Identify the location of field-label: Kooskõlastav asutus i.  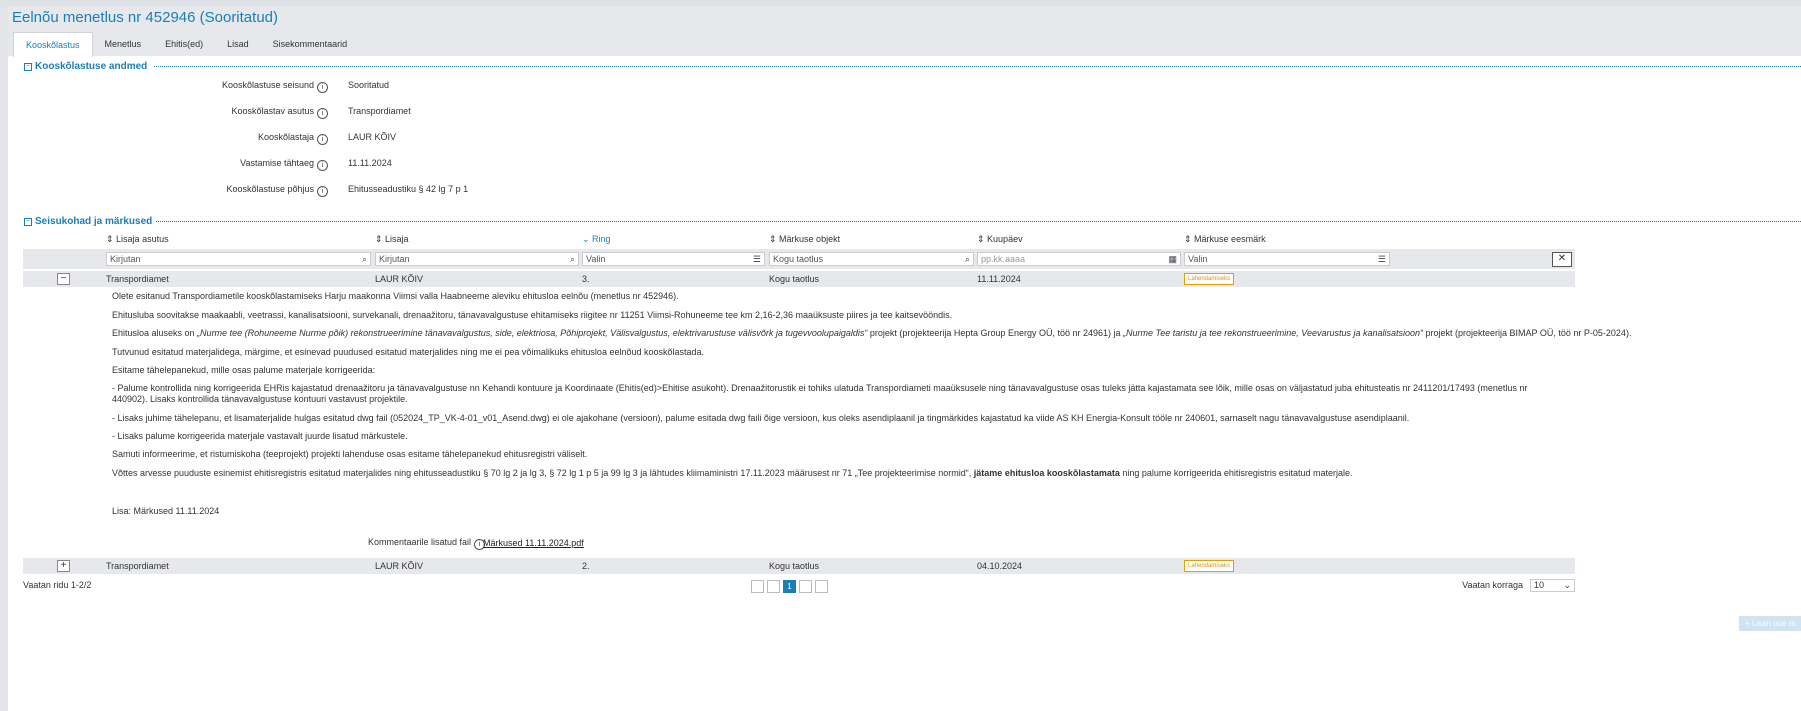
(279, 112).